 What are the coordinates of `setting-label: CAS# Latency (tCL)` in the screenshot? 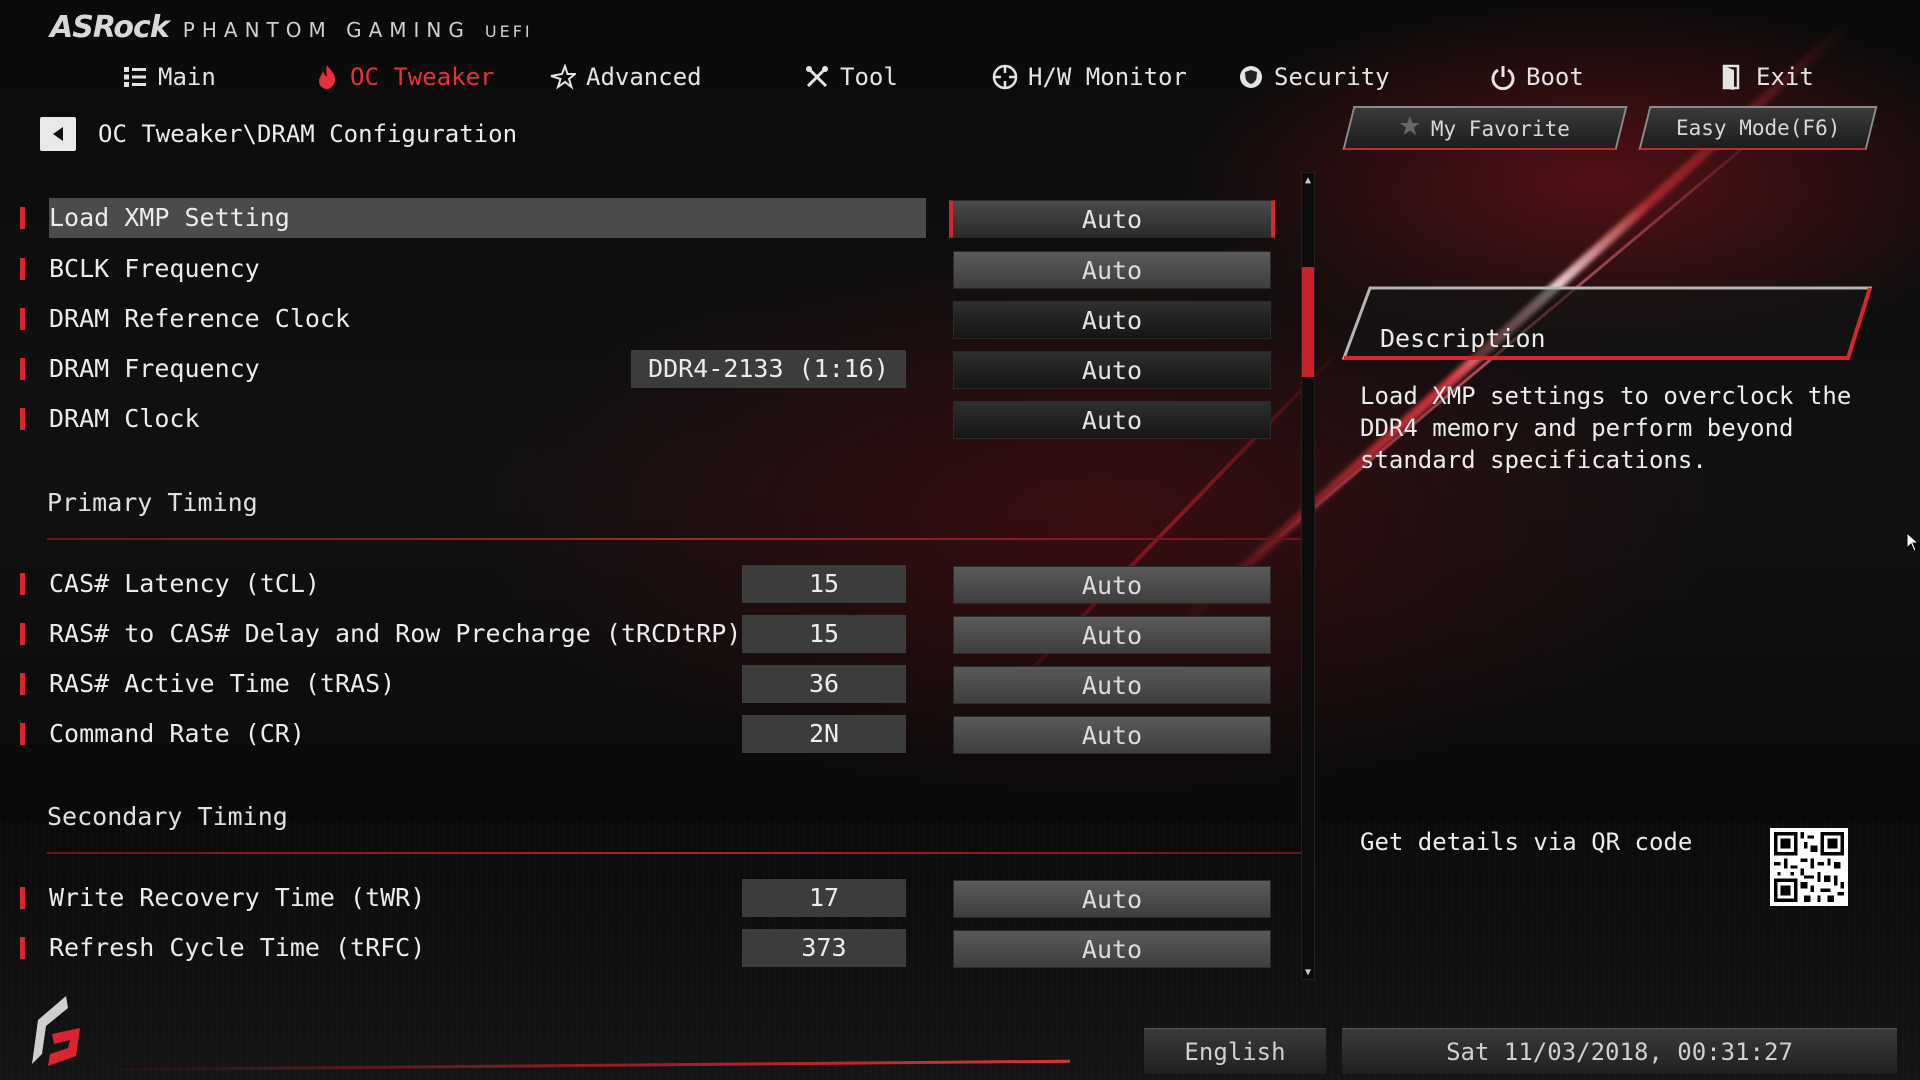 It's located at (184, 583).